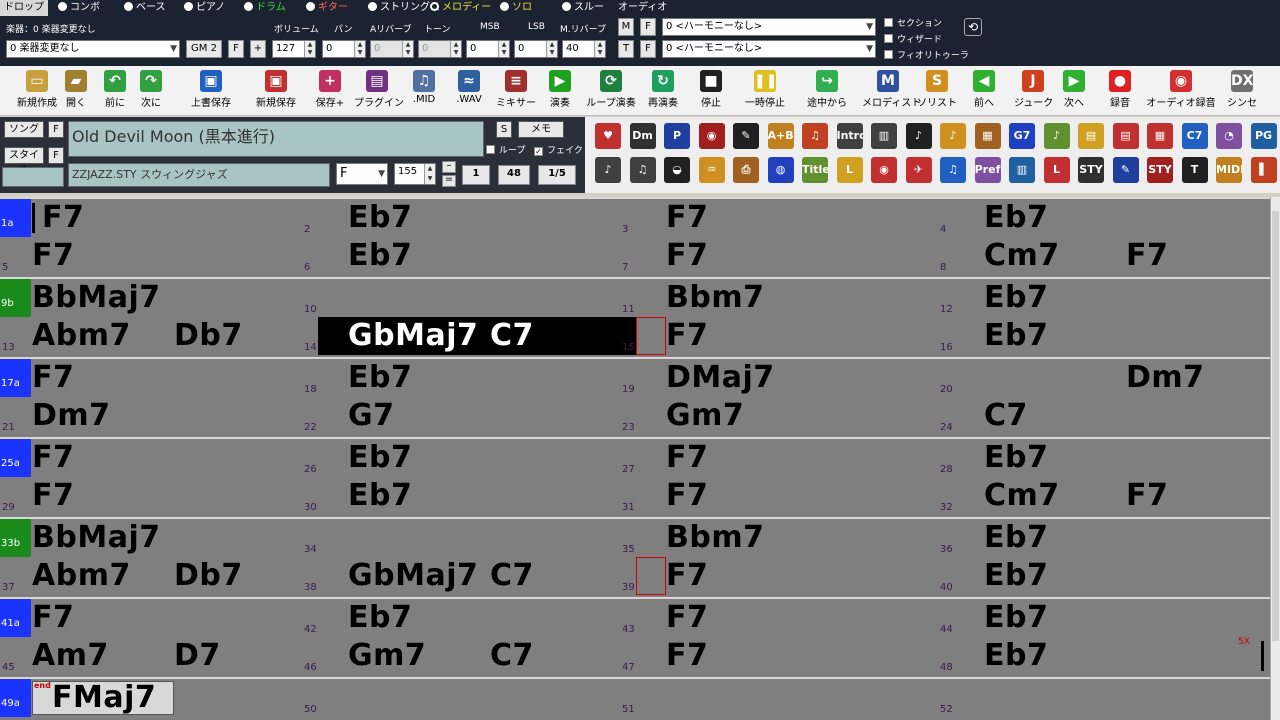  What do you see at coordinates (24, 129) in the screenshot?
I see `song-button: ソング` at bounding box center [24, 129].